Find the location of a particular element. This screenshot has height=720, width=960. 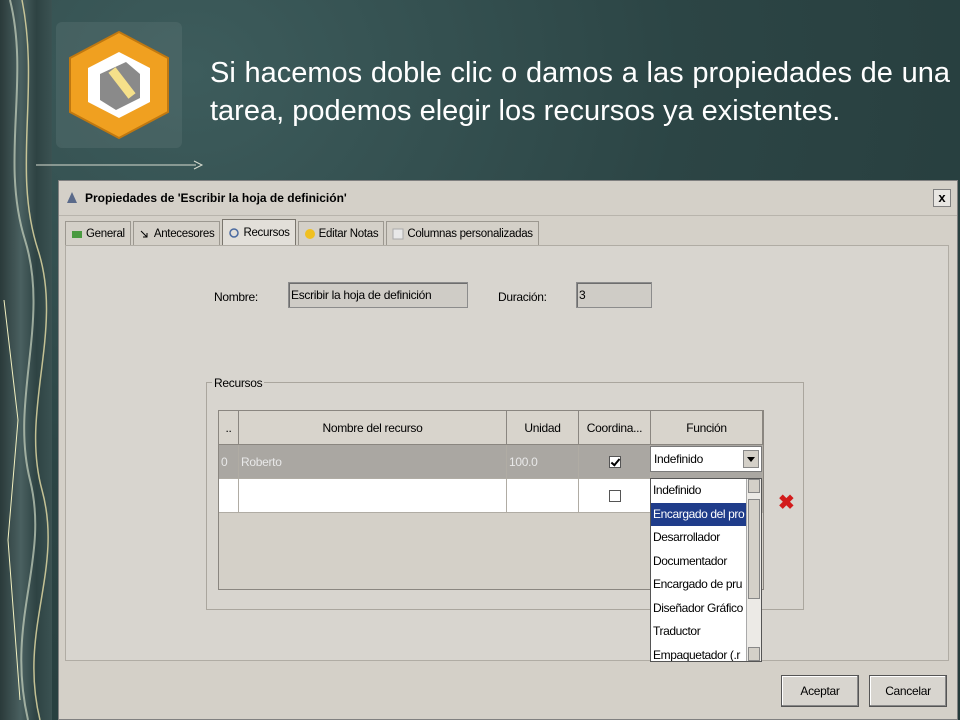

dropdown-option: Diseñador Gráfico is located at coordinates (699, 609).